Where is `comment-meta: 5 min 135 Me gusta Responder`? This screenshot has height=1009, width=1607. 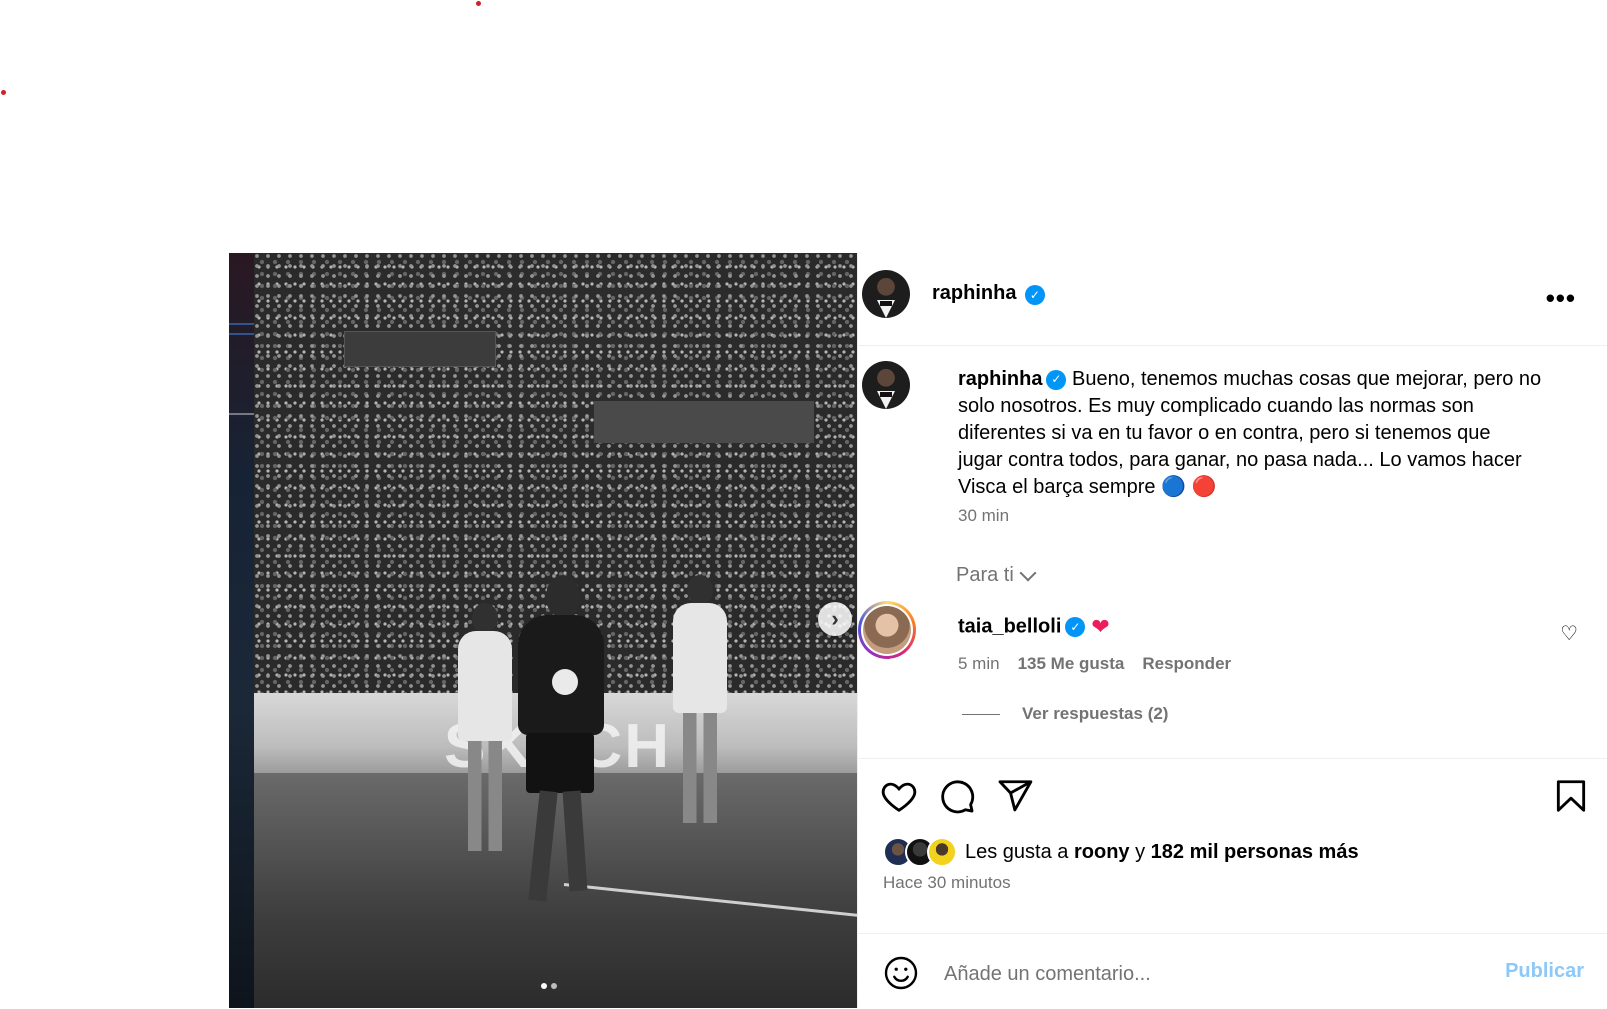
comment-meta: 5 min 135 Me gusta Responder is located at coordinates (1094, 664).